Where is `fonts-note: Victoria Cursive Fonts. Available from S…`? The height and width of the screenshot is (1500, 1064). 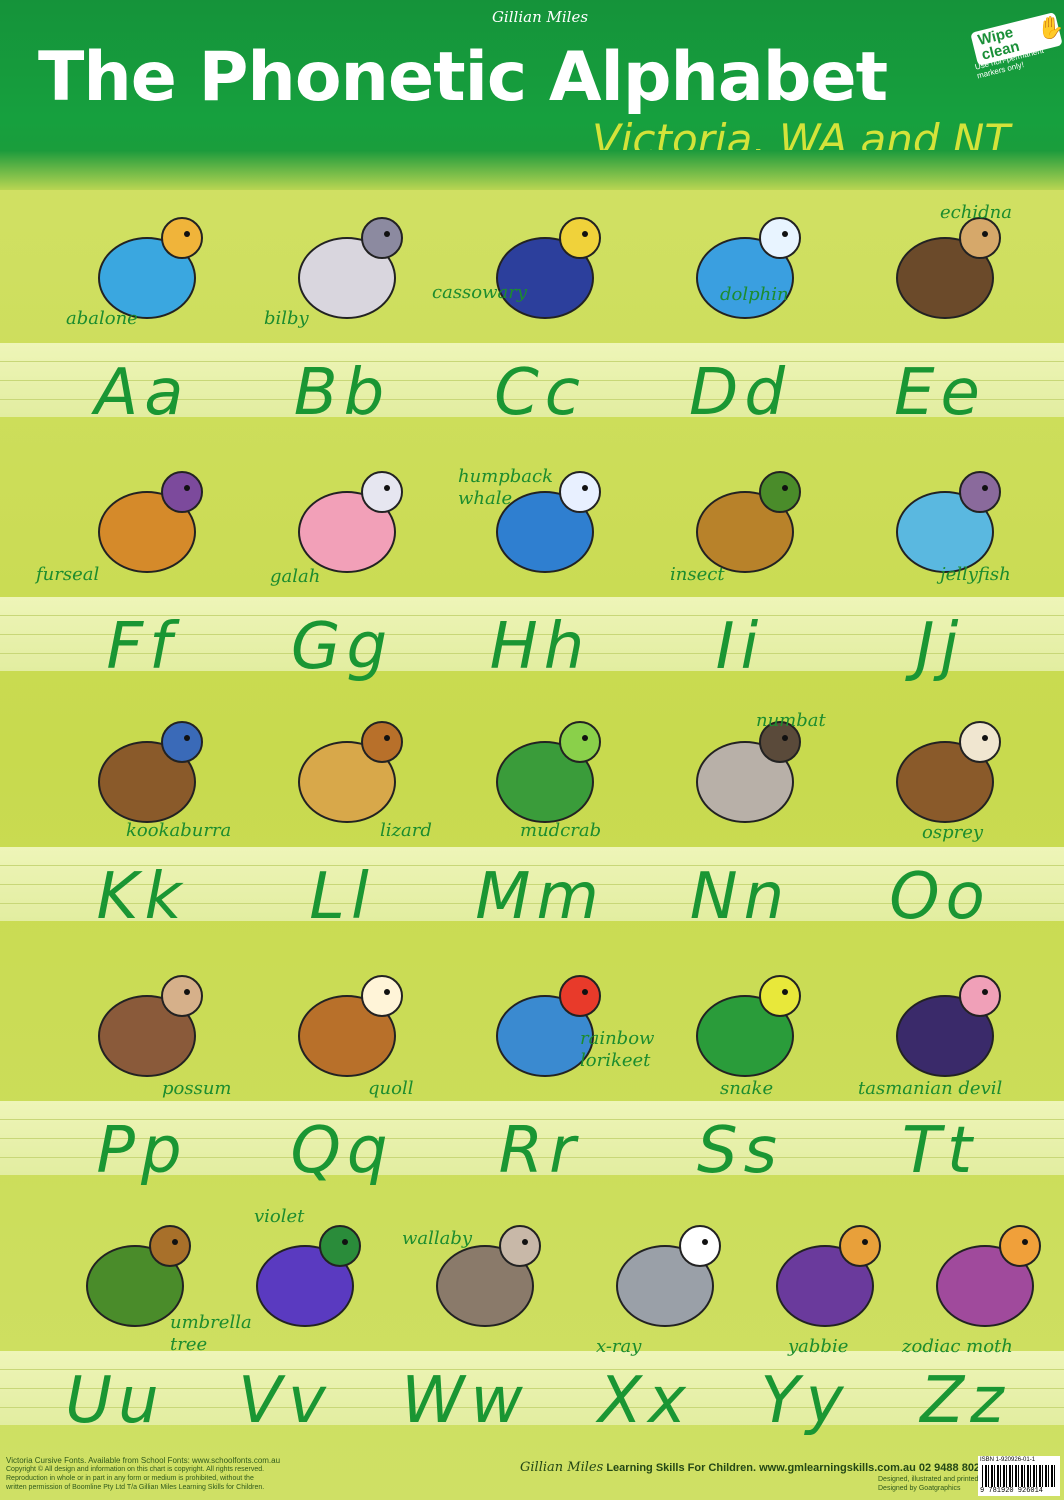
fonts-note: Victoria Cursive Fonts. Available from S… is located at coordinates (143, 1460).